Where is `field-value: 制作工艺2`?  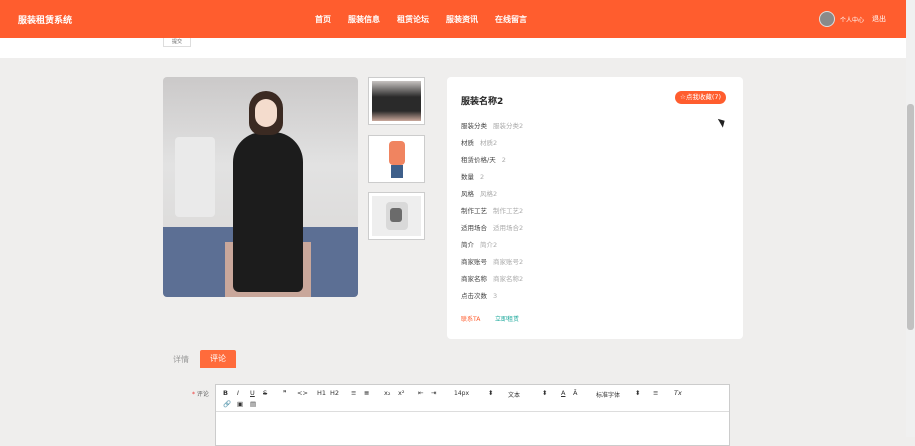
field-value: 制作工艺2 is located at coordinates (508, 211).